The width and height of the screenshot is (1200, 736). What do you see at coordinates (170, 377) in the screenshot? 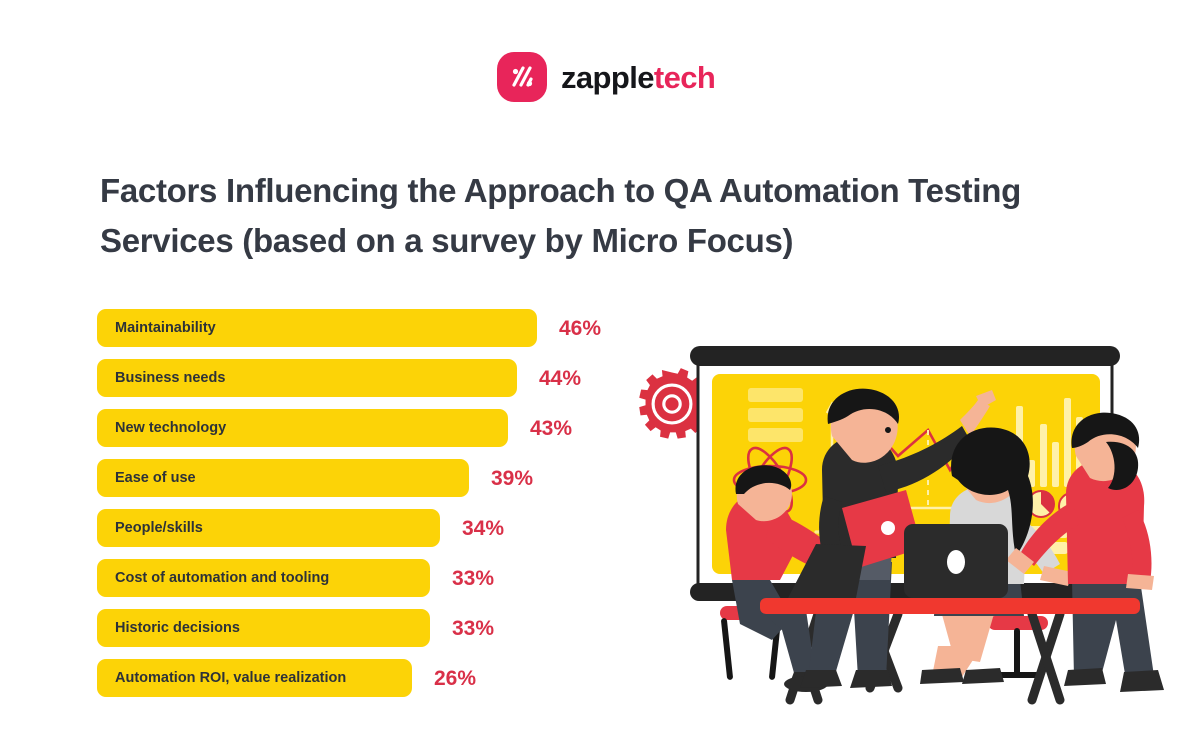
I see `bar-label: Business needs` at bounding box center [170, 377].